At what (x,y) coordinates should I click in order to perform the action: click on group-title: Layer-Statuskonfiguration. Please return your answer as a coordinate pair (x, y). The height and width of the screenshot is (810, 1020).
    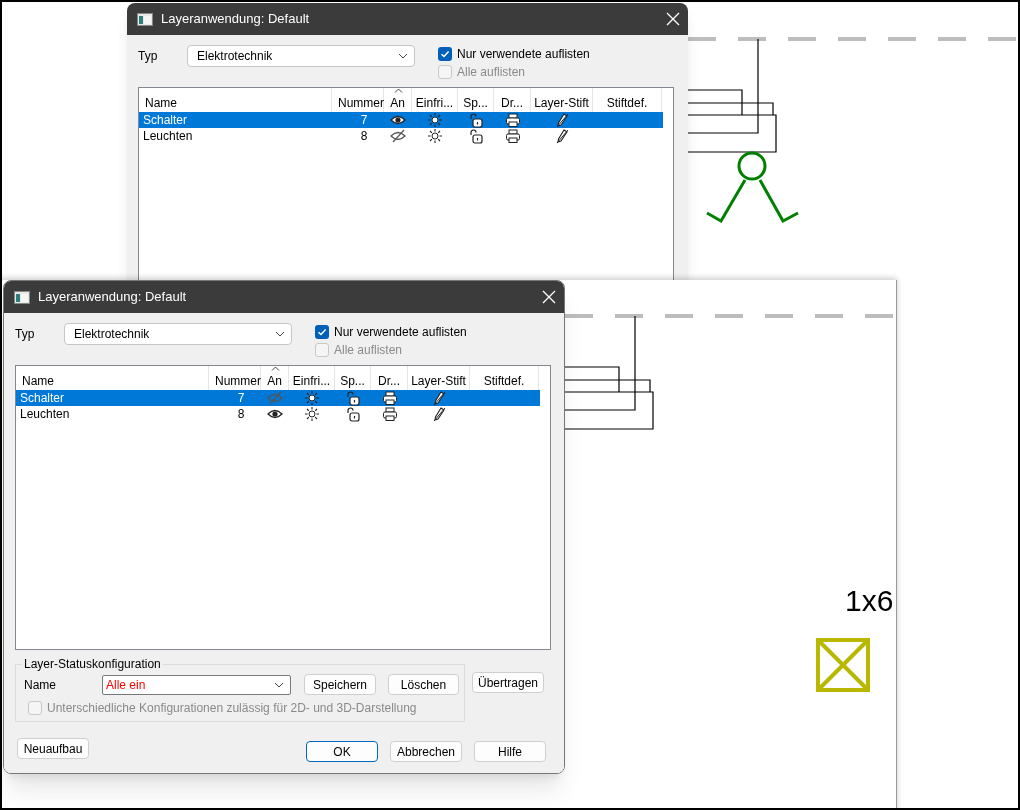
    Looking at the image, I should click on (92, 664).